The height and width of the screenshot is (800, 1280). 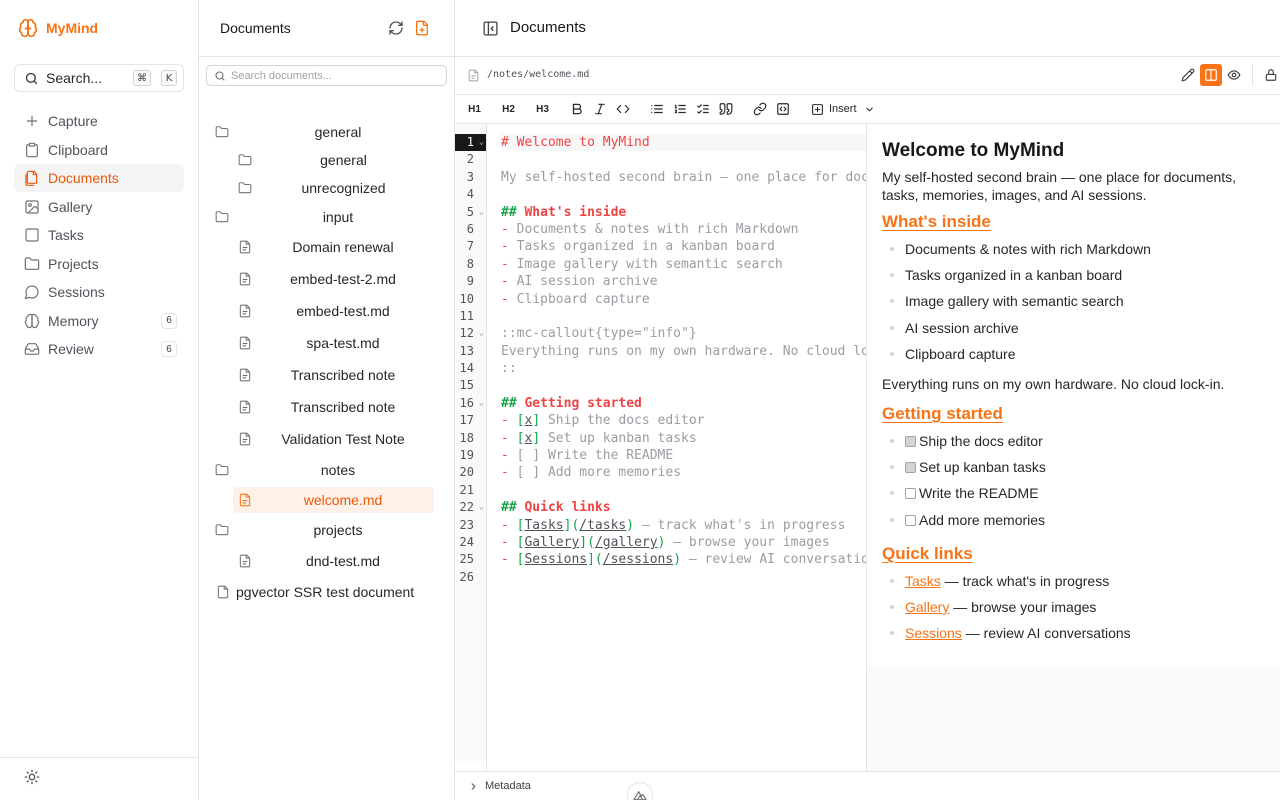 What do you see at coordinates (338, 132) in the screenshot?
I see `tree-item-label: general` at bounding box center [338, 132].